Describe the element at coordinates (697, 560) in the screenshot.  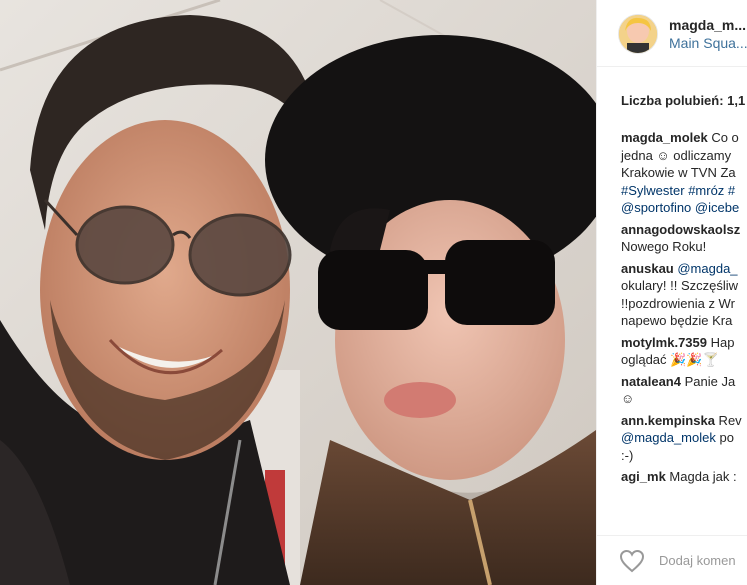
I see `add-comment-input: Dodaj komen` at that location.